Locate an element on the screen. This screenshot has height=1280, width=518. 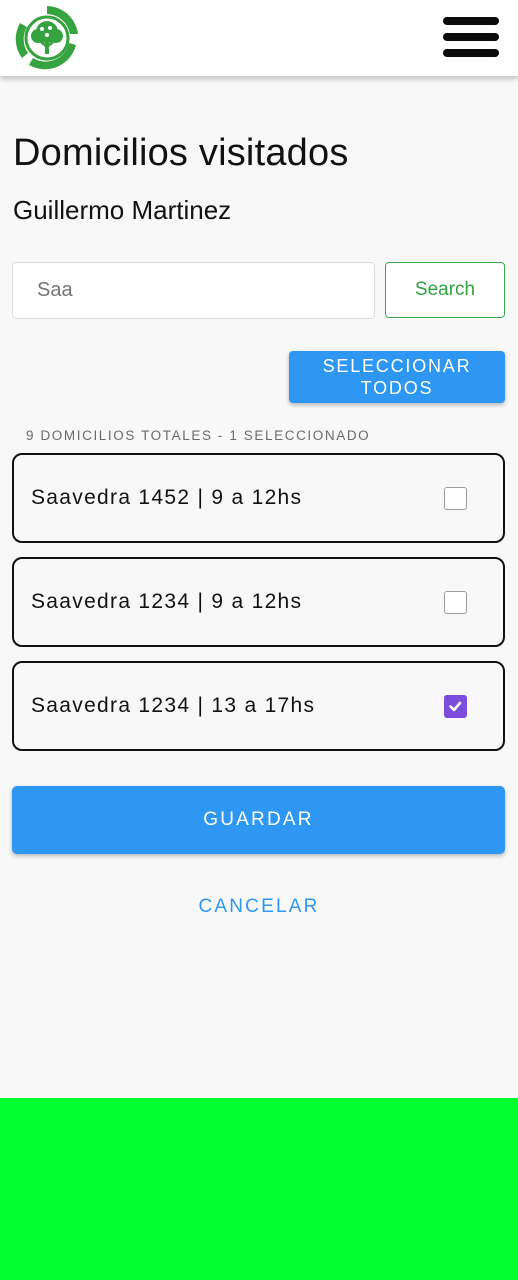
hamburger-menu-icon is located at coordinates (471, 37).